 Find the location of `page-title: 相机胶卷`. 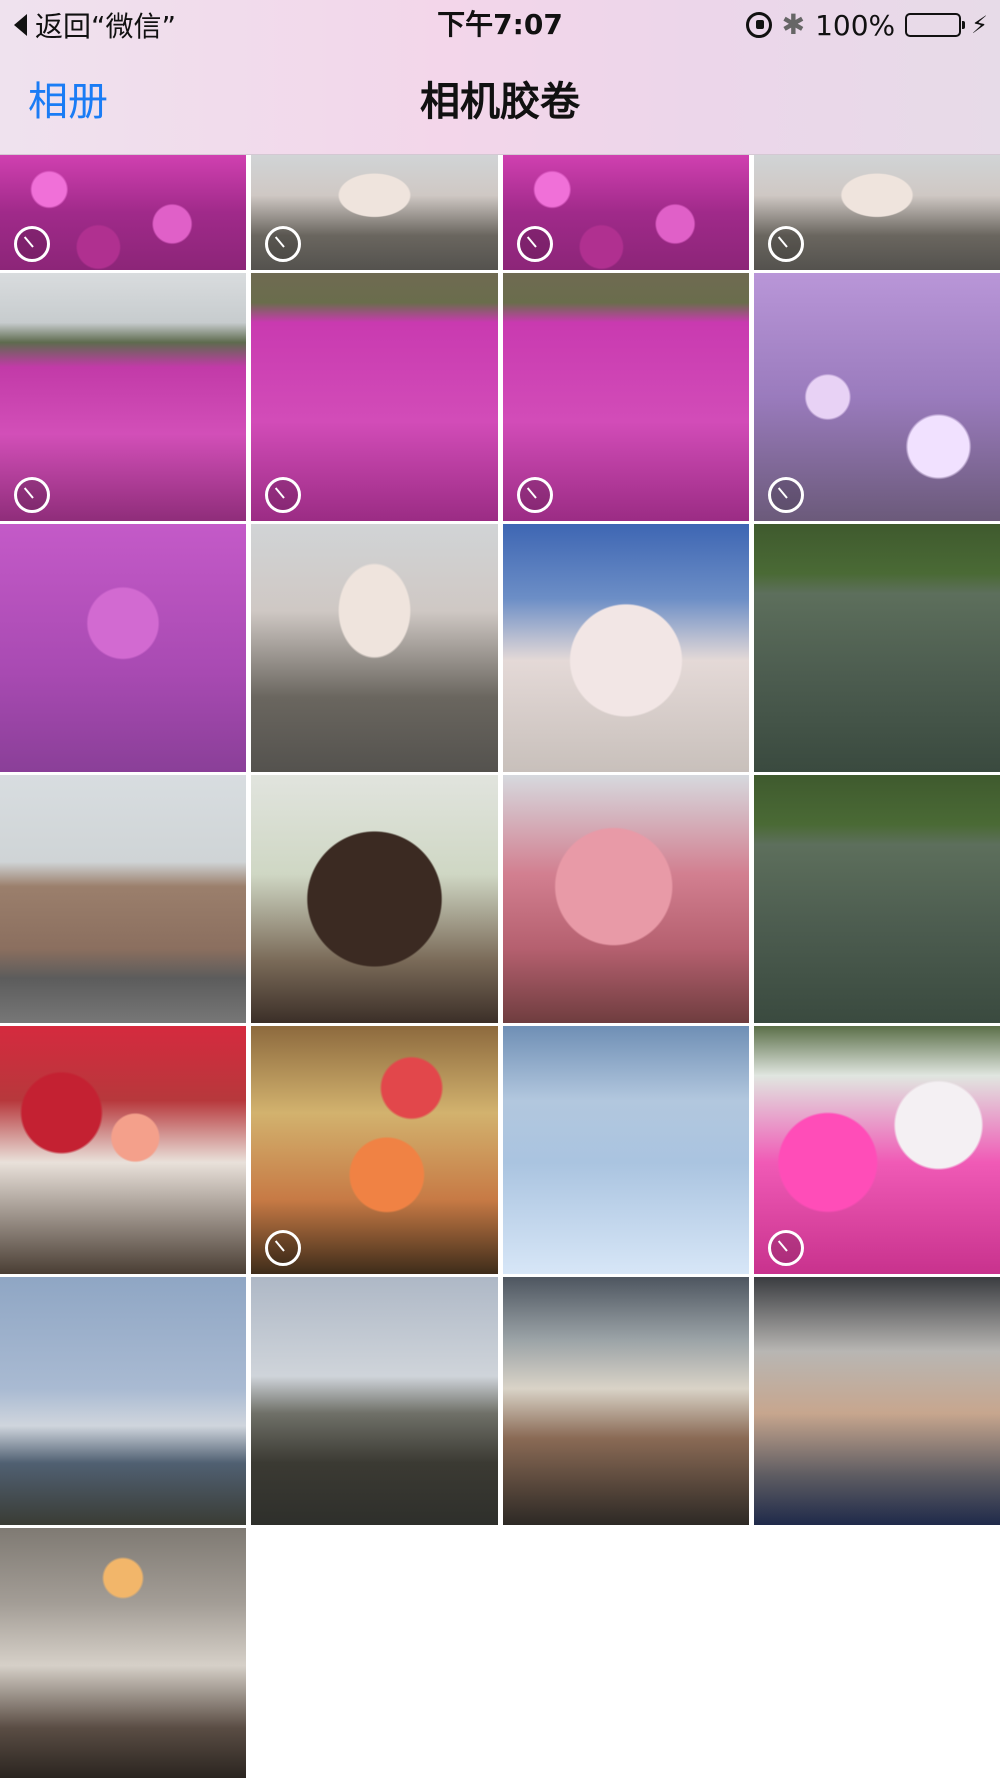

page-title: 相机胶卷 is located at coordinates (500, 102).